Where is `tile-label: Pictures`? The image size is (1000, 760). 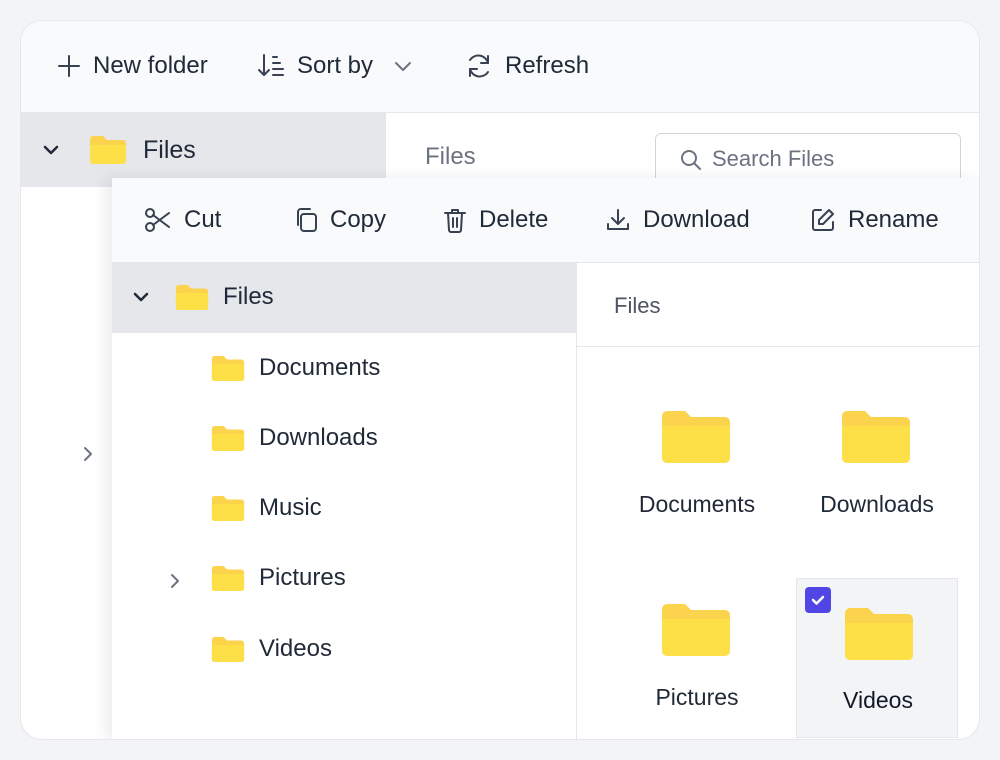
tile-label: Pictures is located at coordinates (697, 697).